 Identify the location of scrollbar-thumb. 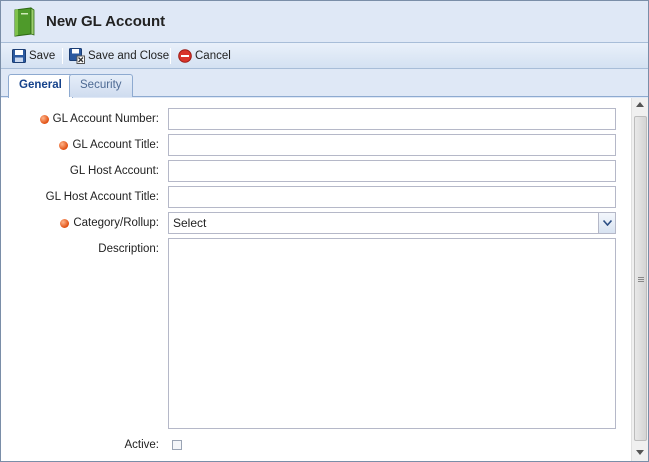
(640, 278).